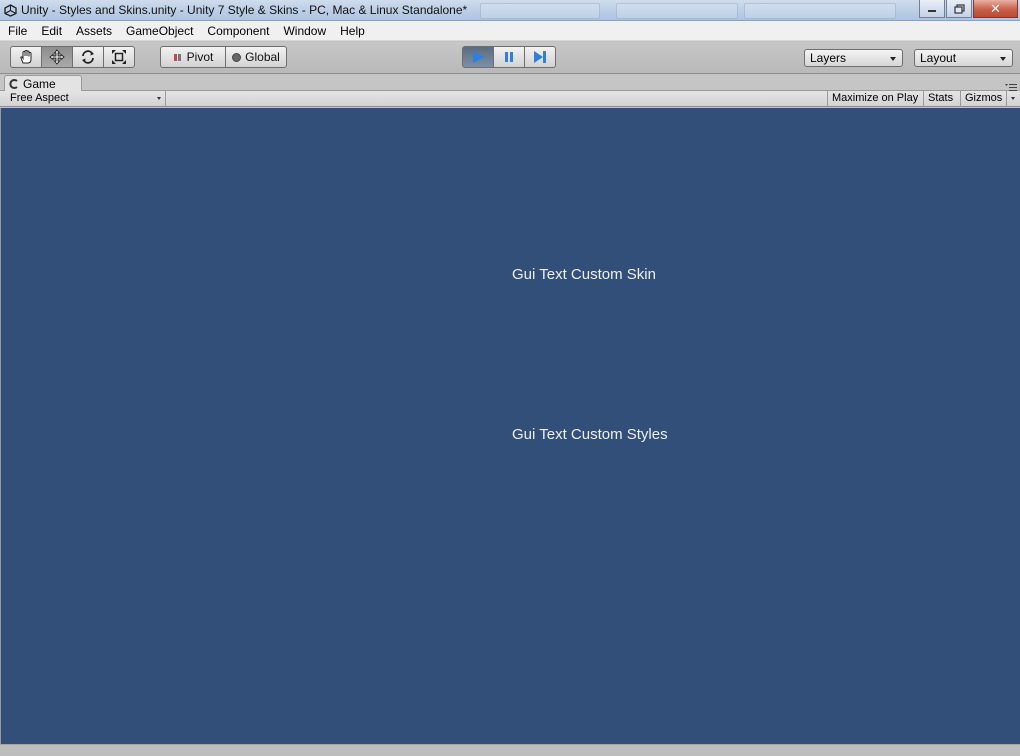 Image resolution: width=1020 pixels, height=756 pixels. I want to click on pause-icon, so click(509, 57).